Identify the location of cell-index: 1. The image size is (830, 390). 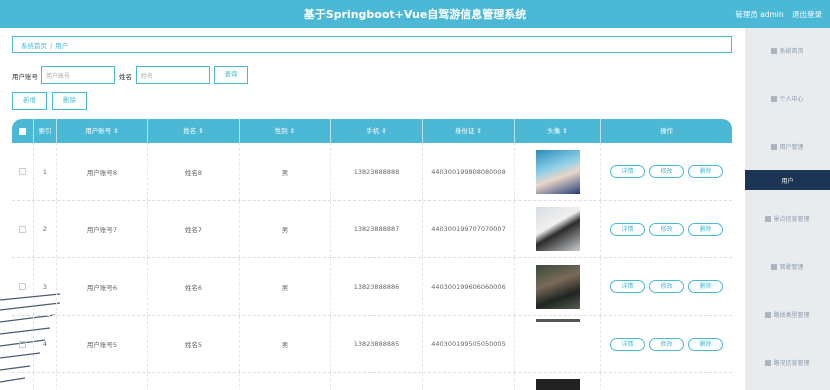
(45, 171).